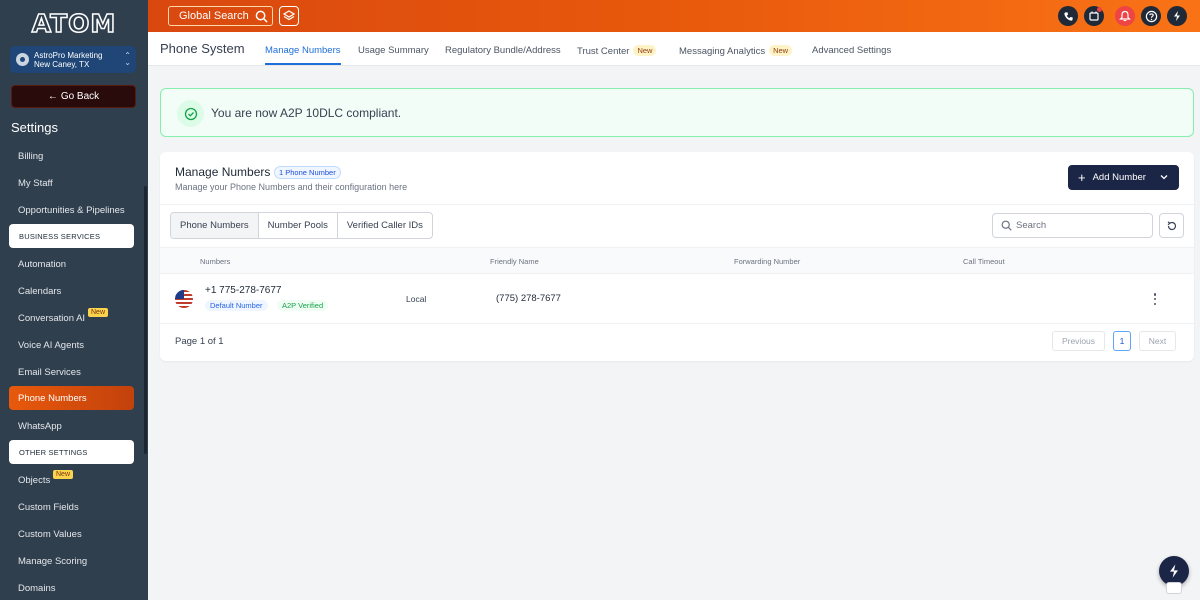  Describe the element at coordinates (145, 320) in the screenshot. I see `sidebar-scrollbar` at that location.